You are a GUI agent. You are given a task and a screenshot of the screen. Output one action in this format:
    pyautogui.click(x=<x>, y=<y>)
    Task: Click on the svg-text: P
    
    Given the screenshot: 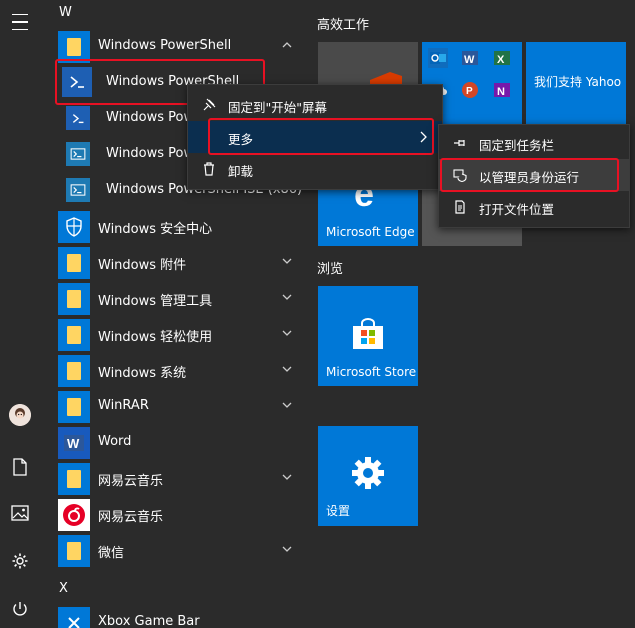 What is the action you would take?
    pyautogui.click(x=469, y=91)
    